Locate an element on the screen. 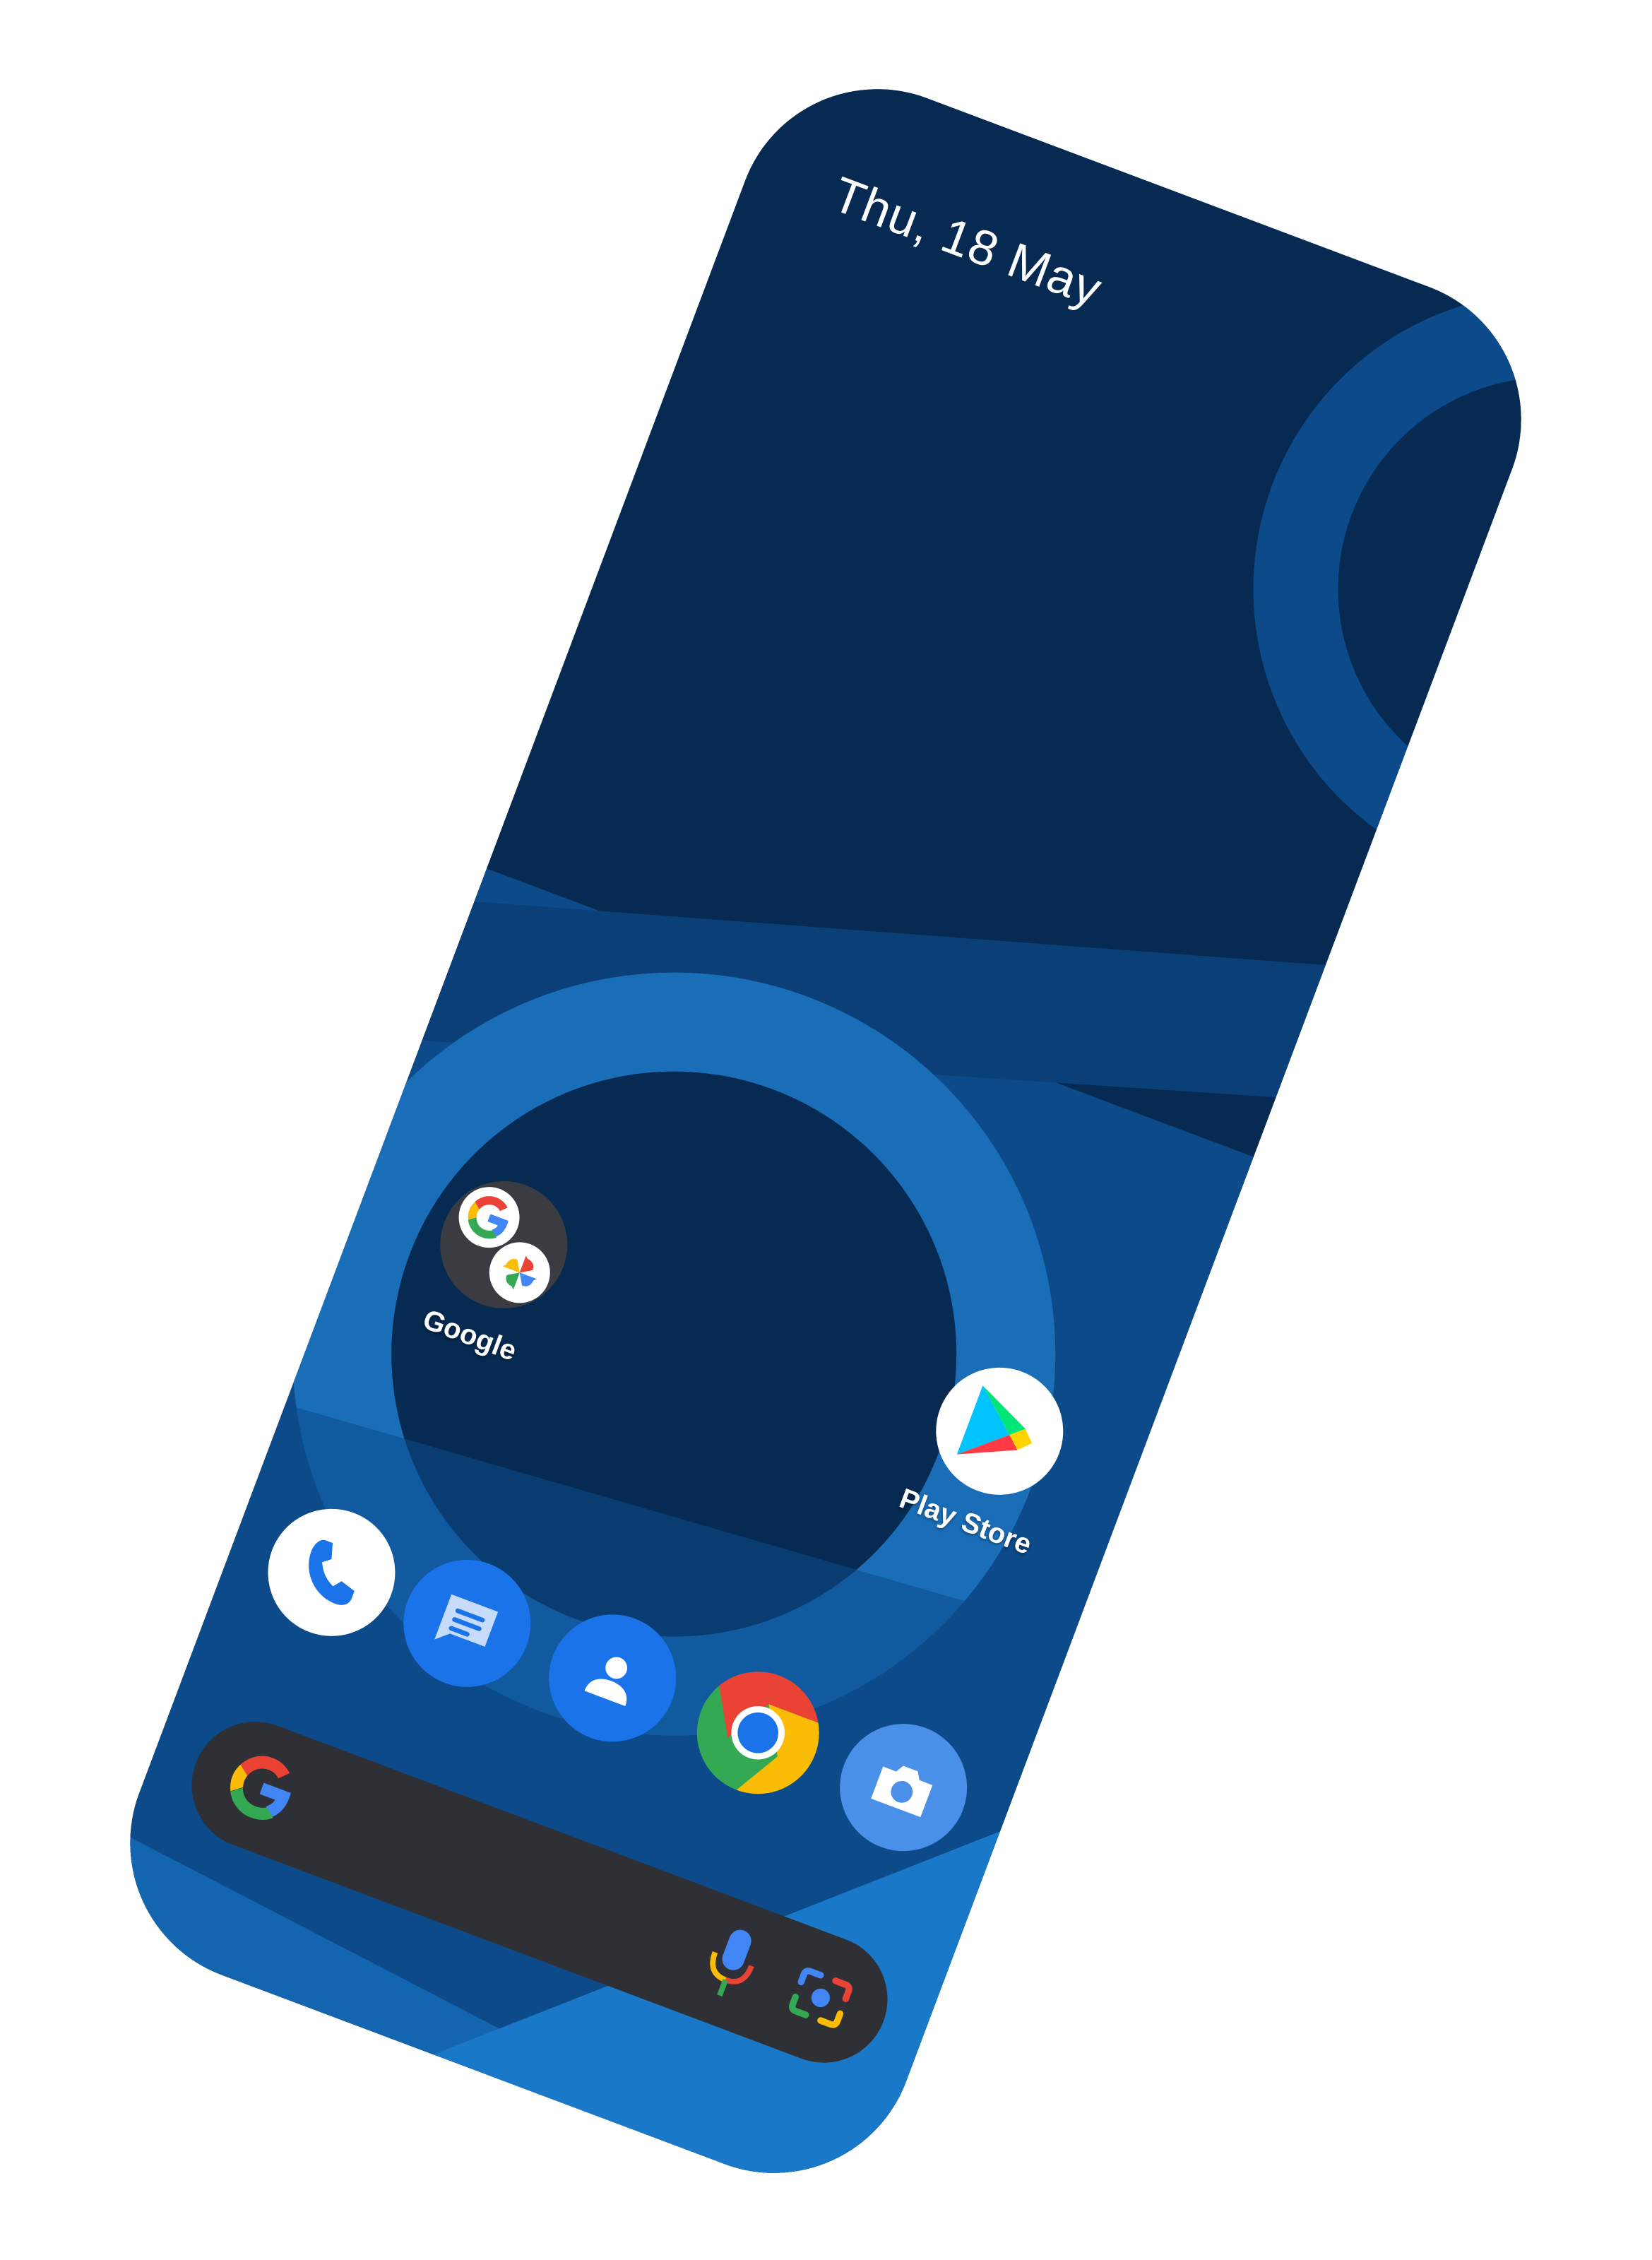 This screenshot has width=1652, height=2260. phone-icon is located at coordinates (332, 1572).